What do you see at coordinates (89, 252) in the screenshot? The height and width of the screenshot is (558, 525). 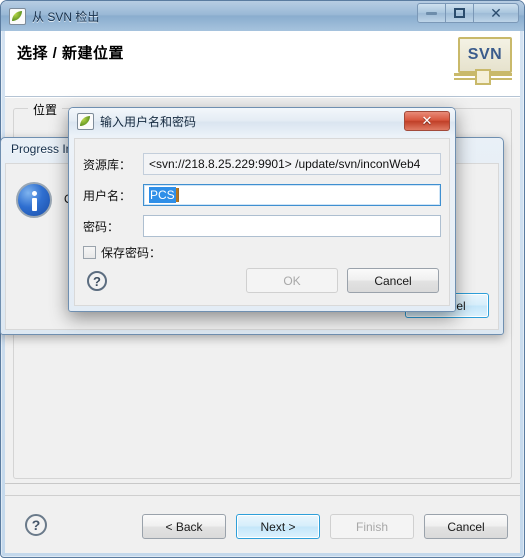 I see `save-password-checkbox` at bounding box center [89, 252].